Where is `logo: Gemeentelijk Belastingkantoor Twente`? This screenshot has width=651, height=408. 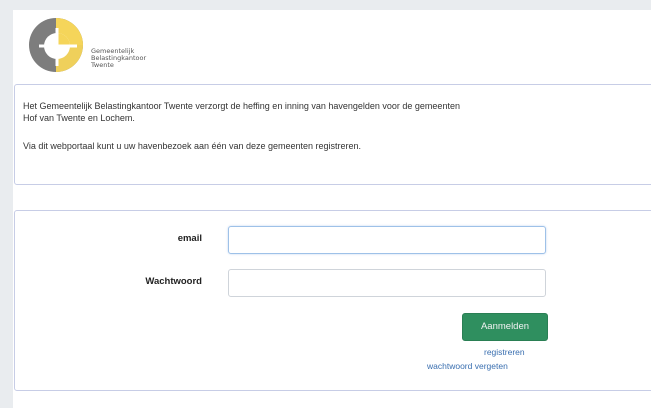 logo: Gemeentelijk Belastingkantoor Twente is located at coordinates (112, 44).